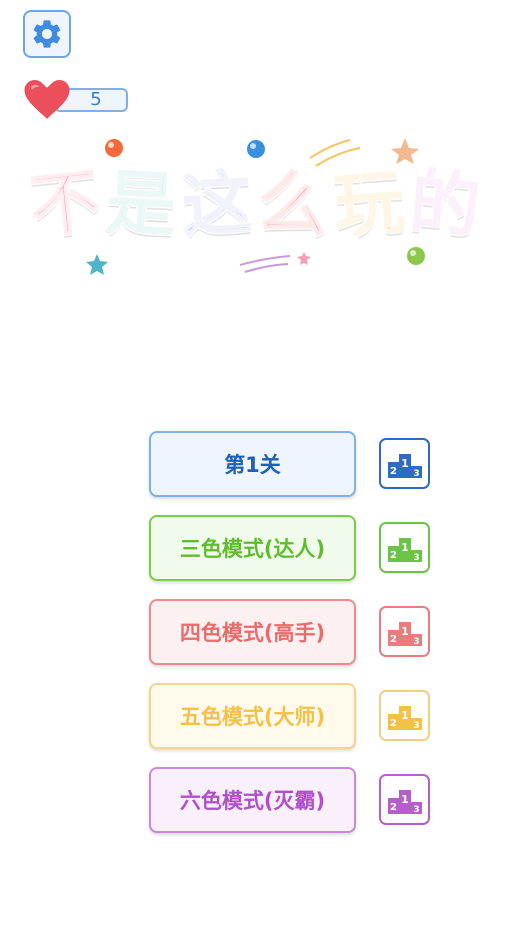 This screenshot has height=932, width=506. I want to click on mode-row-level-1: 第1关 1 2 3, so click(290, 464).